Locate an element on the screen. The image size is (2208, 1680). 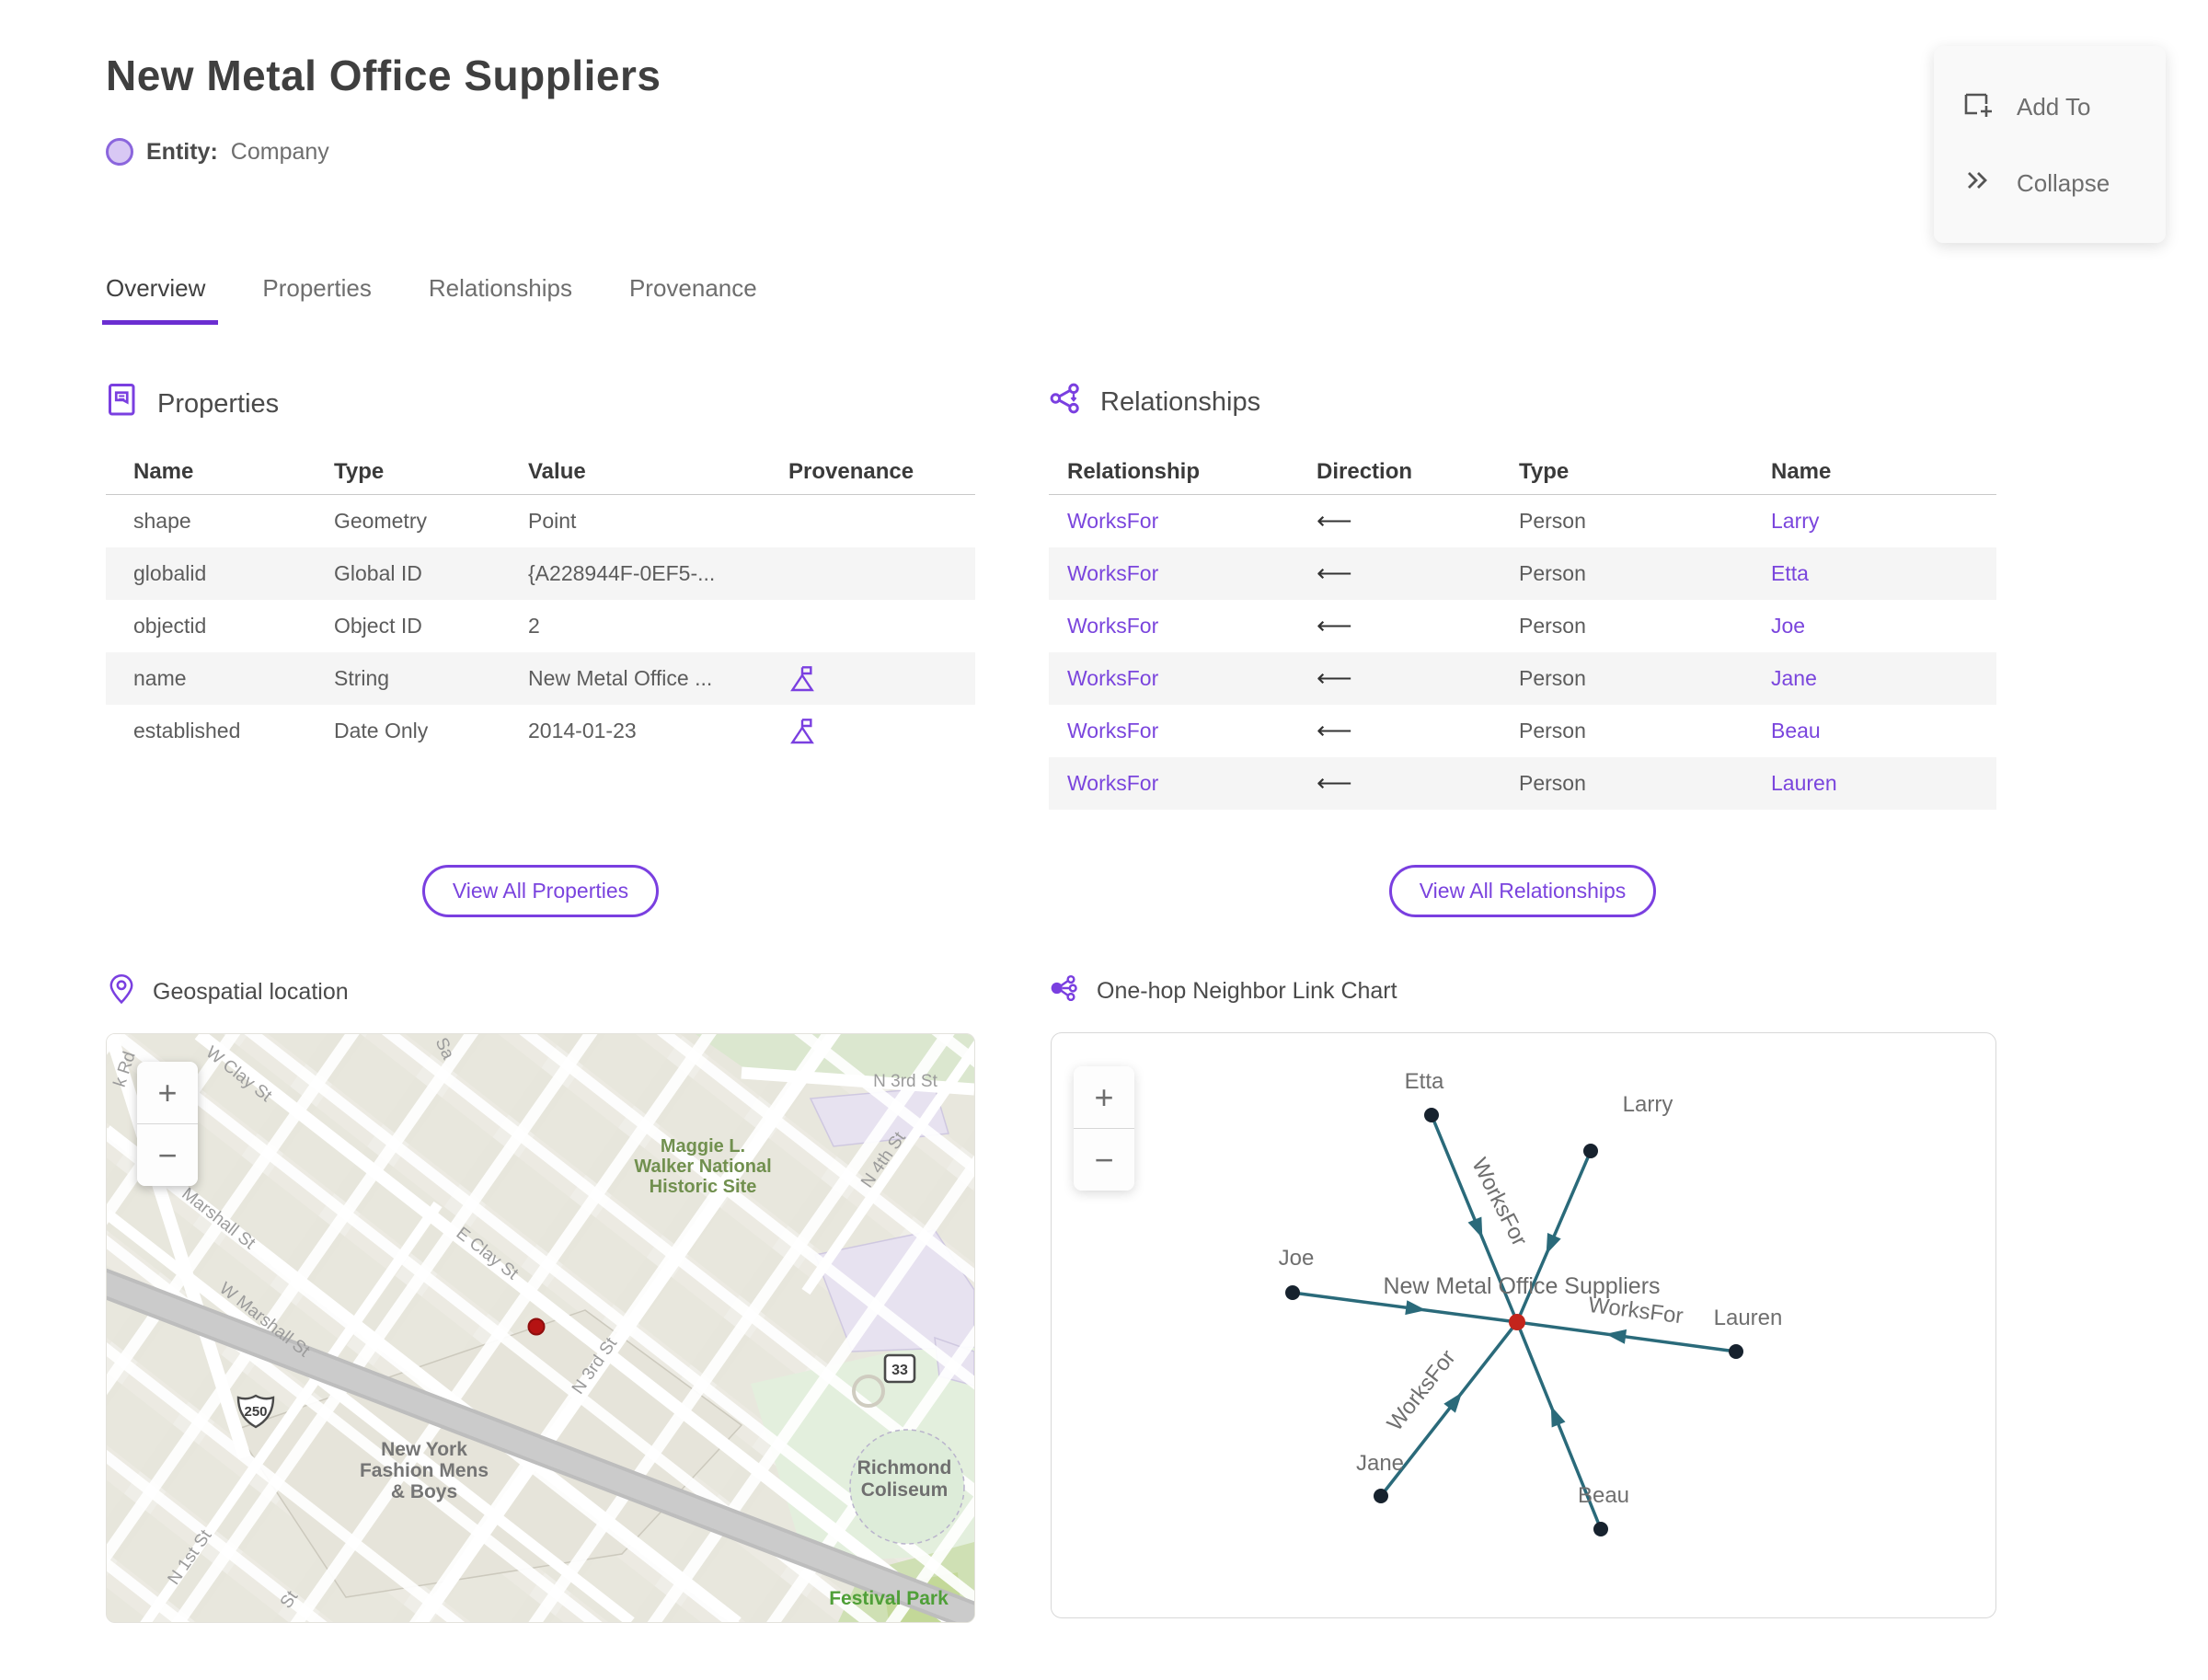
add-to-button: Add To is located at coordinates (2050, 107).